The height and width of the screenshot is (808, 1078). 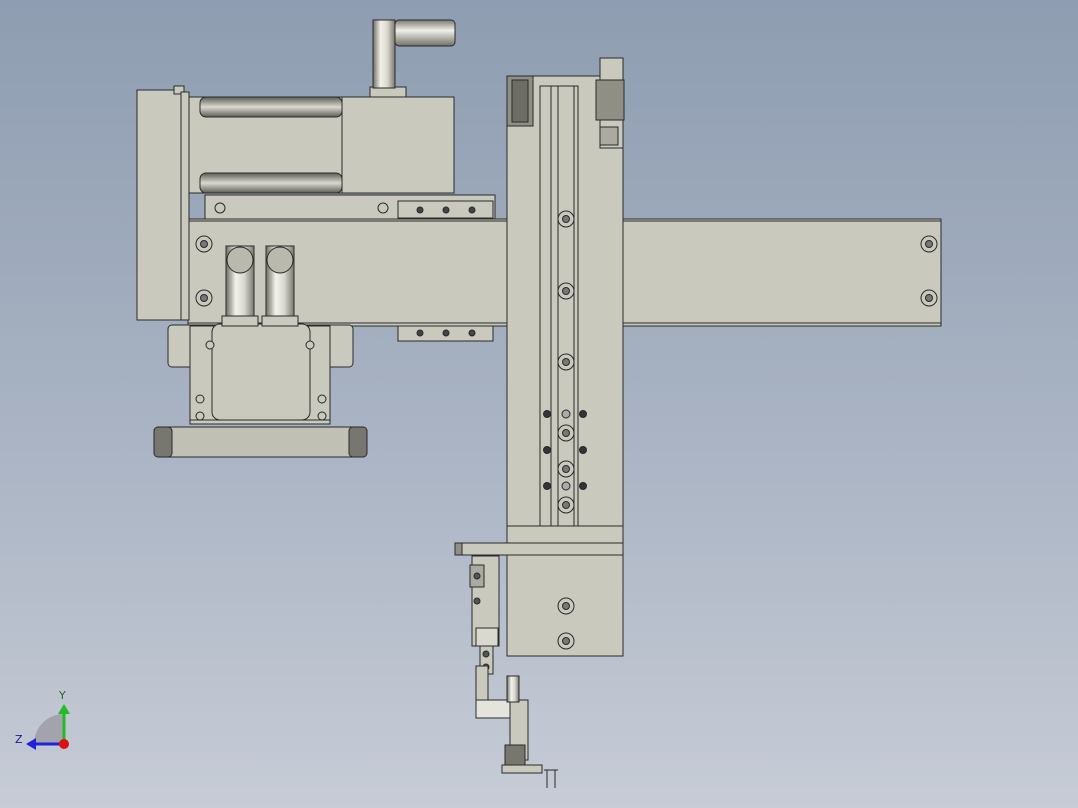 I want to click on lower-rail, so click(x=445, y=333).